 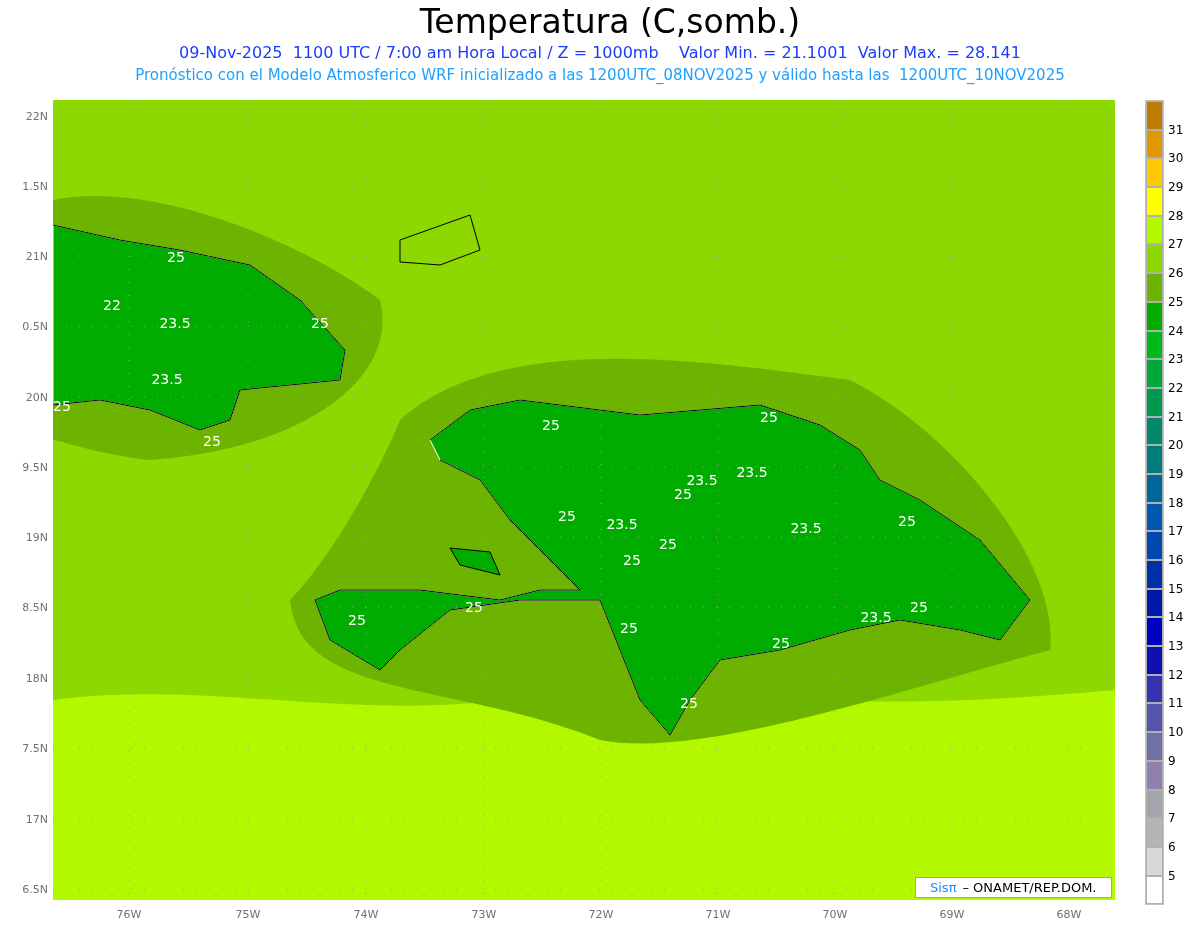 I want to click on axis-label: 0.5N, so click(x=35, y=326).